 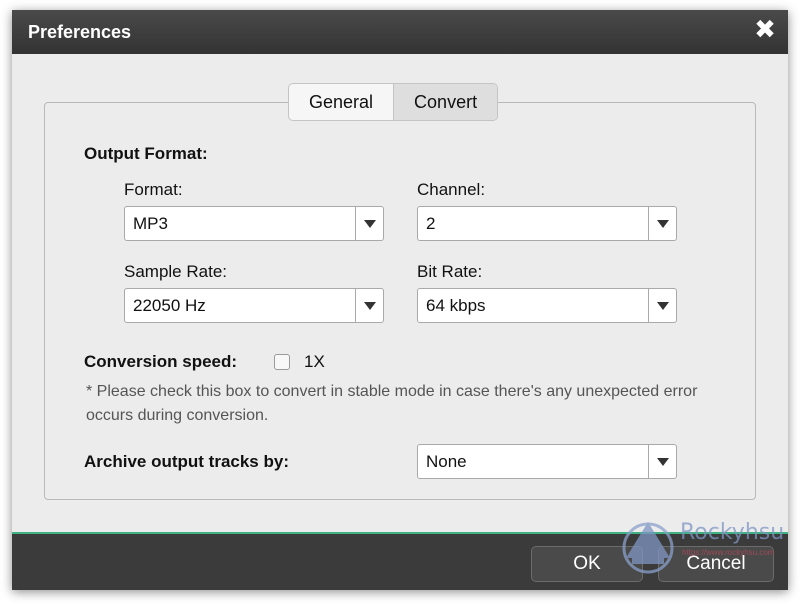 What do you see at coordinates (161, 361) in the screenshot?
I see `conversion-speed-label: Conversion speed:` at bounding box center [161, 361].